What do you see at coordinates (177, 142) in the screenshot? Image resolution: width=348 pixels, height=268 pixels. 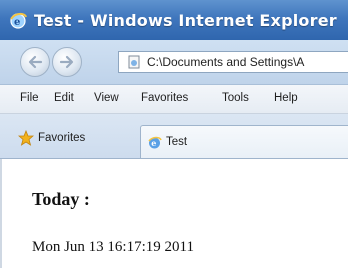 I see `tab-label: Test` at bounding box center [177, 142].